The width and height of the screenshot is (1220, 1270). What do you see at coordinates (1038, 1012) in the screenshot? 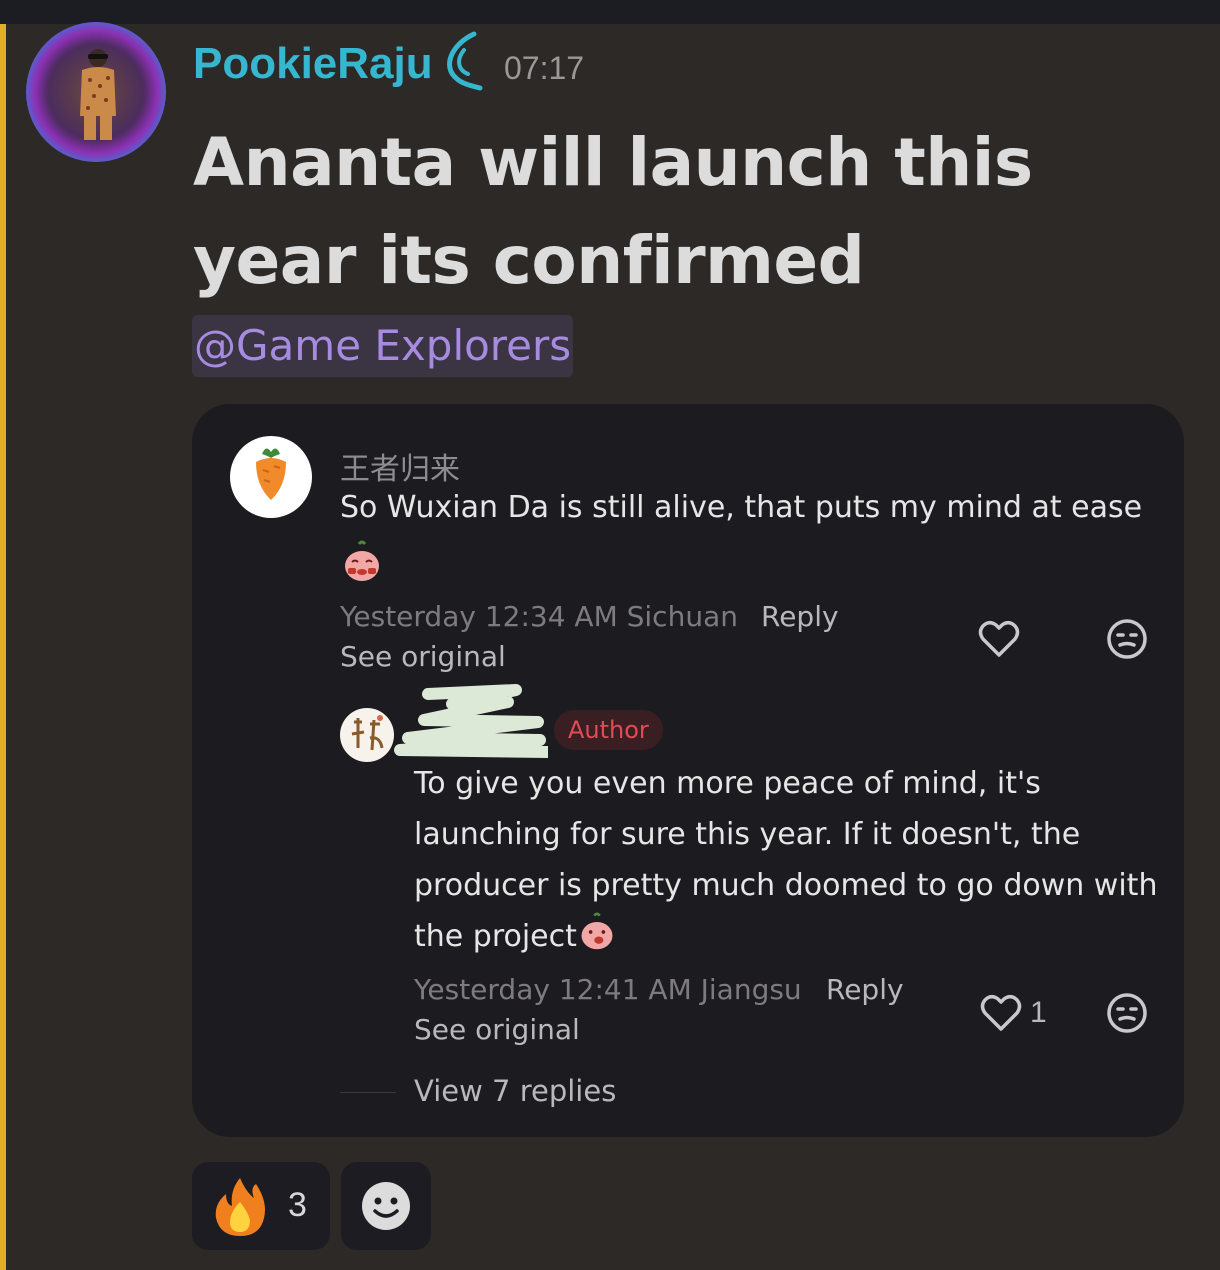
I see `like-count: 1` at bounding box center [1038, 1012].